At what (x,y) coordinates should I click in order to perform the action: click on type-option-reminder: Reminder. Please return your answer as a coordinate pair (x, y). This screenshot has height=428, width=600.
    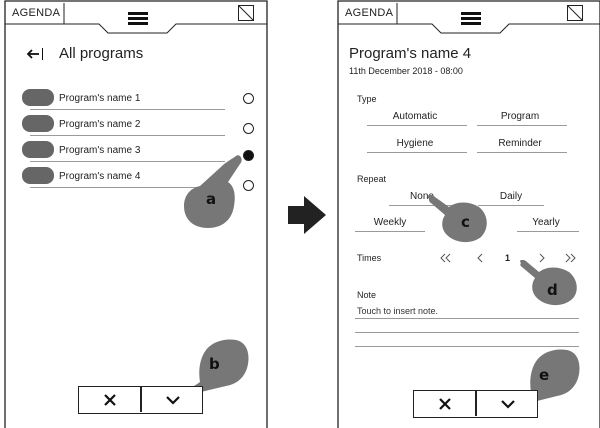
    Looking at the image, I should click on (520, 143).